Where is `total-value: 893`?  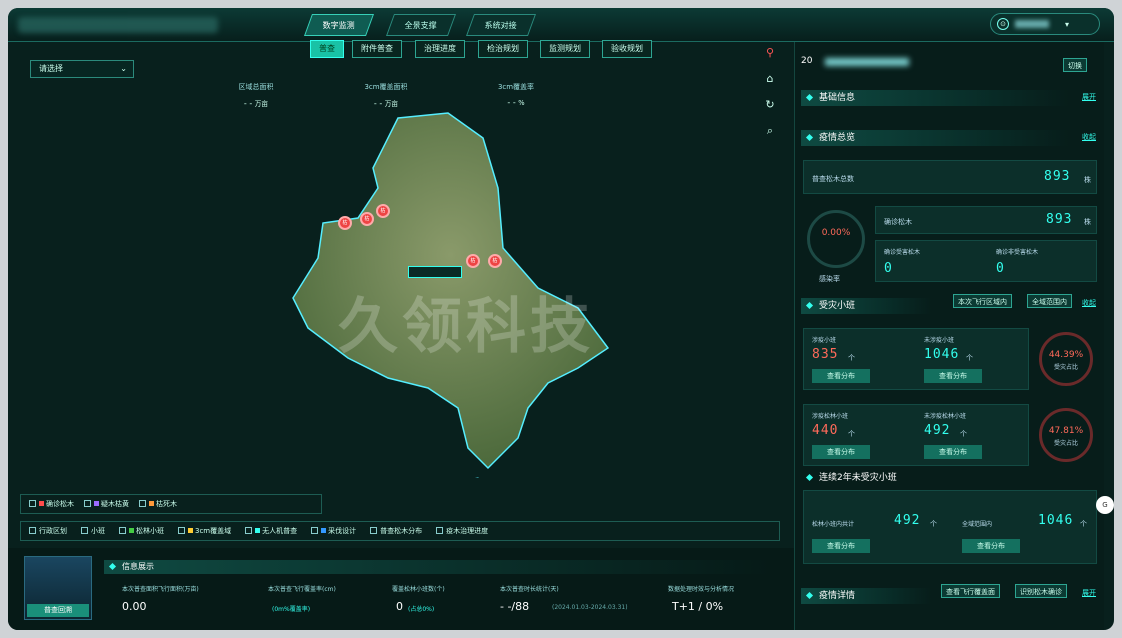
total-value: 893 is located at coordinates (1057, 176).